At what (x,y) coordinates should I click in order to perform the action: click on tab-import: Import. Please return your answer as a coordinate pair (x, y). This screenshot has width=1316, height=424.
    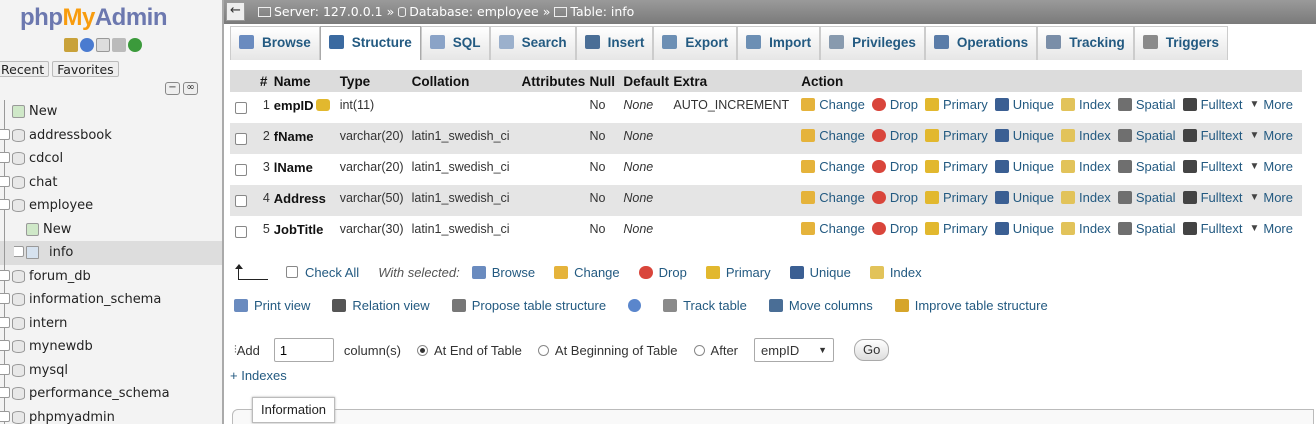
    Looking at the image, I should click on (779, 43).